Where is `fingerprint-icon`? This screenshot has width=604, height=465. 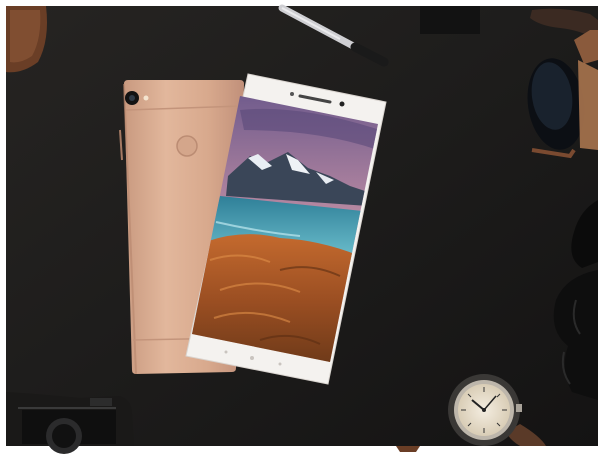 fingerprint-icon is located at coordinates (187, 146).